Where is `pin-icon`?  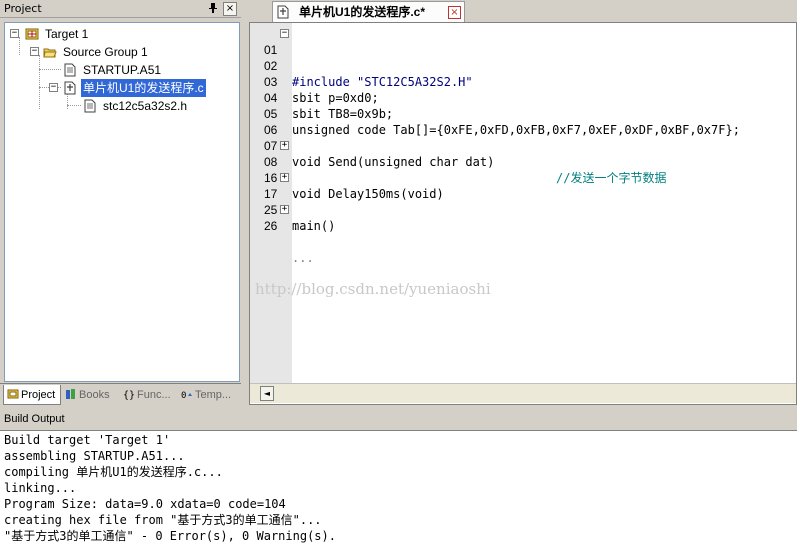
pin-icon is located at coordinates (213, 9).